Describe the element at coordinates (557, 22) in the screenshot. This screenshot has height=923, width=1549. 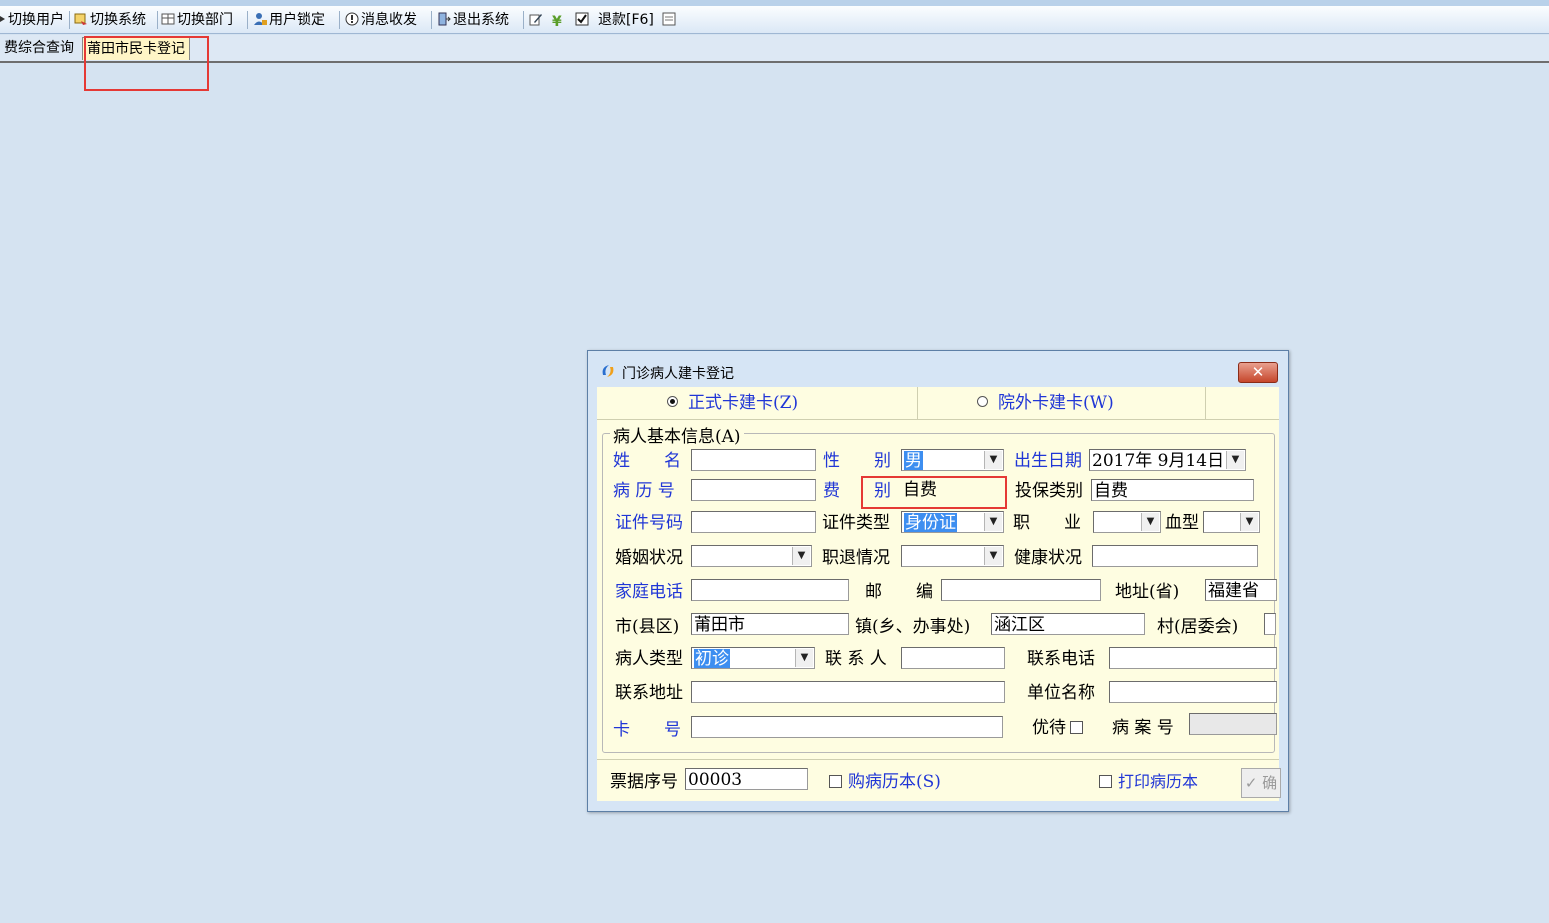
I see `yuan-icon: ¥` at that location.